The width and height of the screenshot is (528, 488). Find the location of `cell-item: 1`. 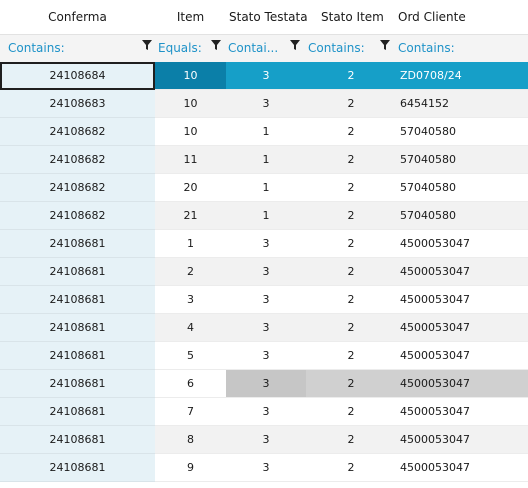

cell-item: 1 is located at coordinates (190, 244).